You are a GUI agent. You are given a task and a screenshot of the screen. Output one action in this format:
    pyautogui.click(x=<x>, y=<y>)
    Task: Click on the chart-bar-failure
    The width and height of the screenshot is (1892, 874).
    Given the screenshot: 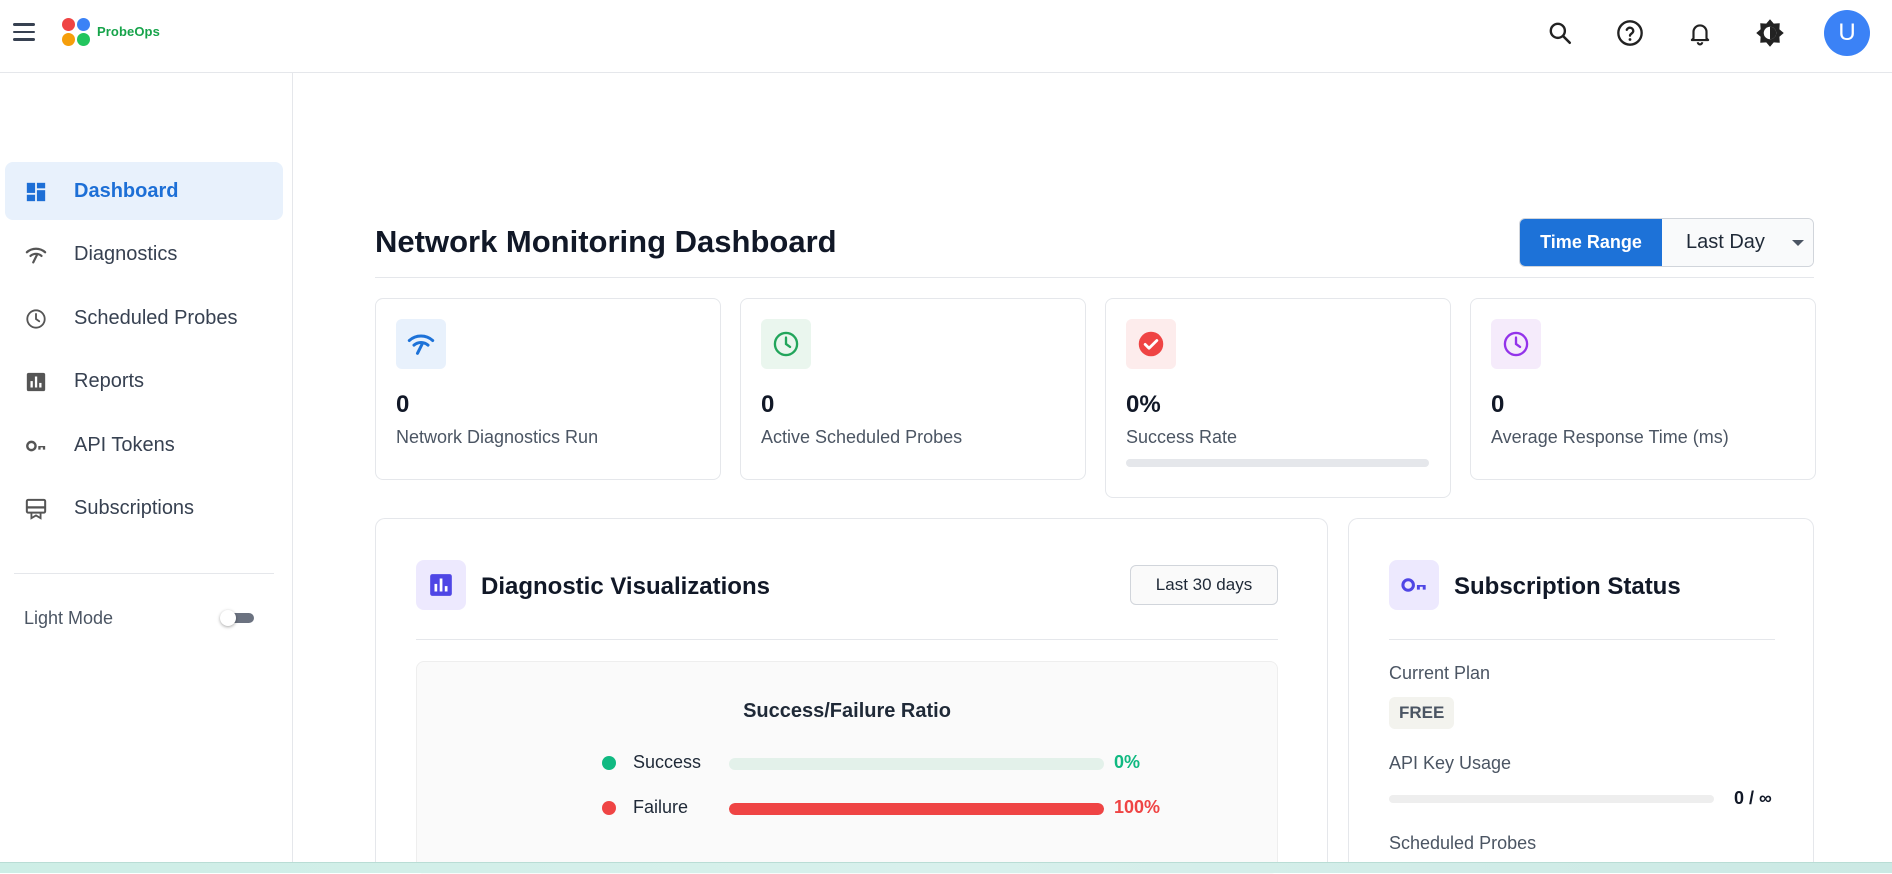 What is the action you would take?
    pyautogui.click(x=916, y=809)
    